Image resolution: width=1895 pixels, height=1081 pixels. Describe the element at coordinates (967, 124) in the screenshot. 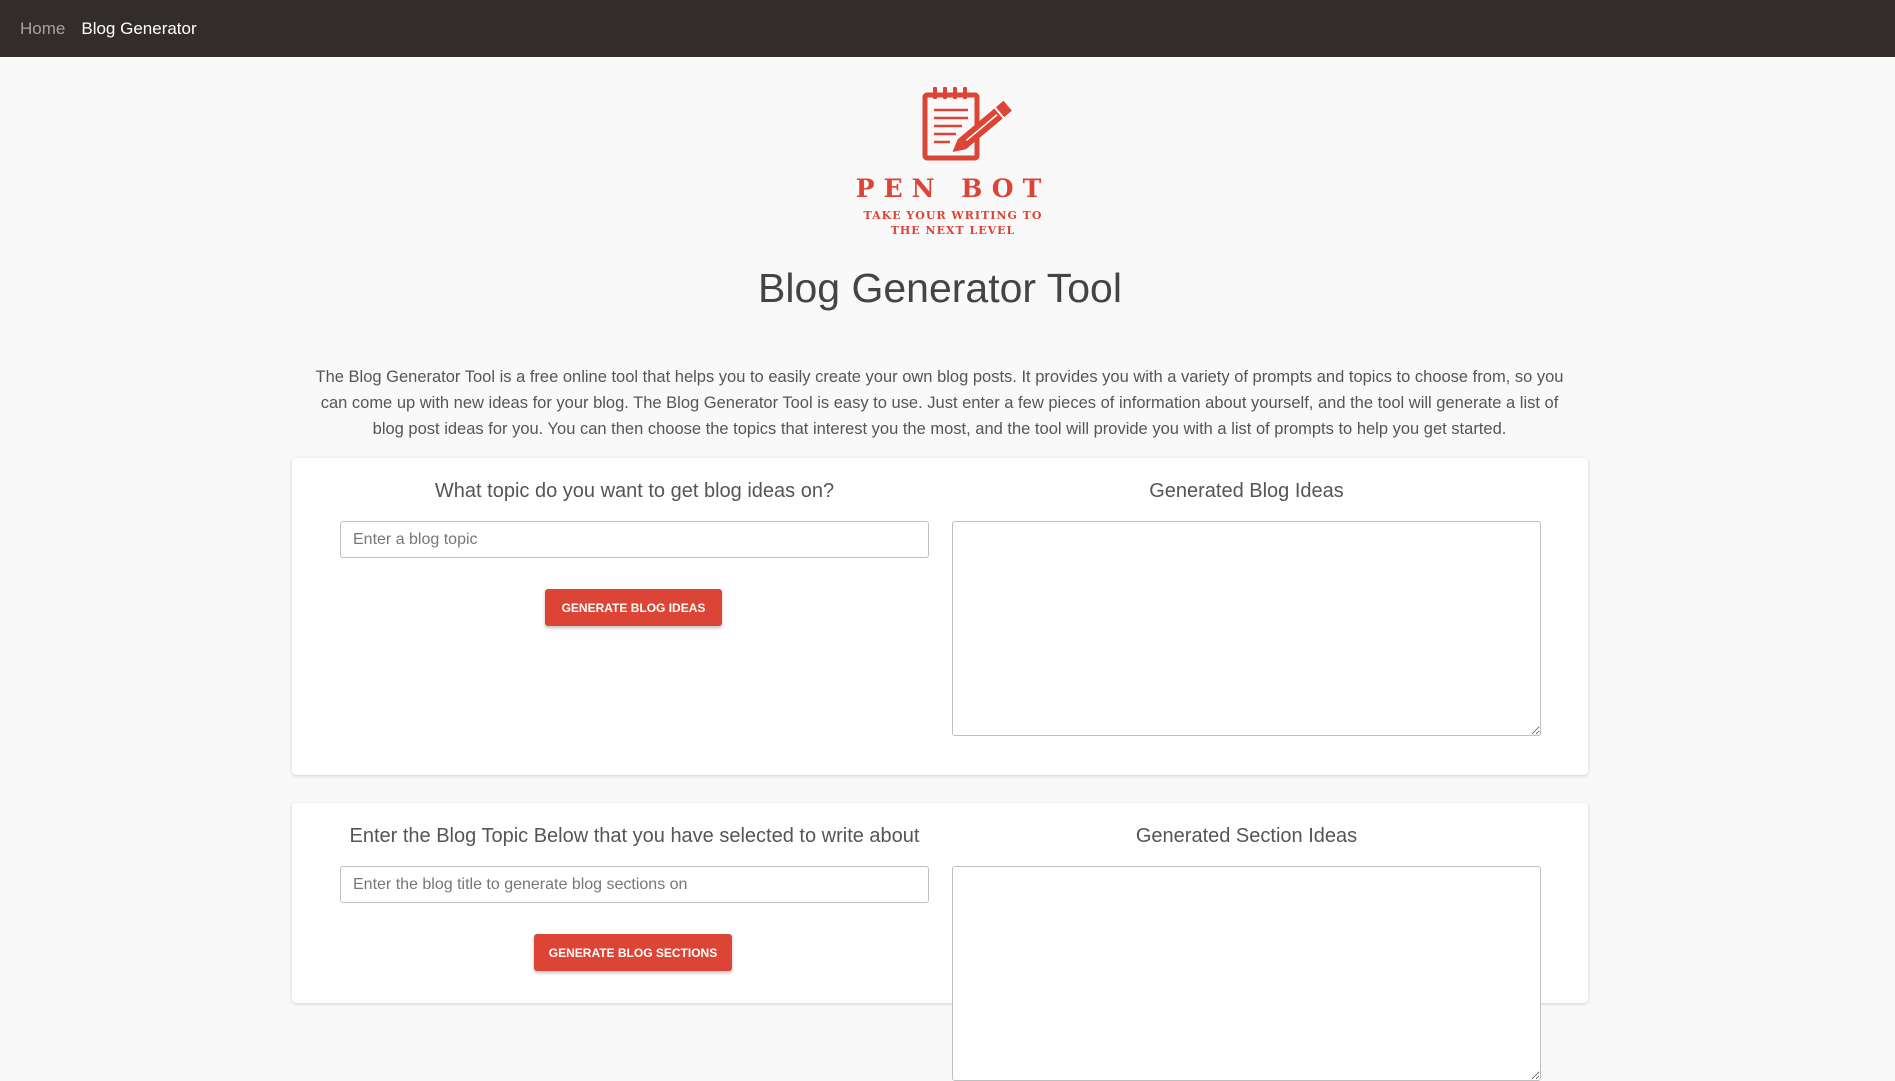

I see `notepad-pencil-icon` at that location.